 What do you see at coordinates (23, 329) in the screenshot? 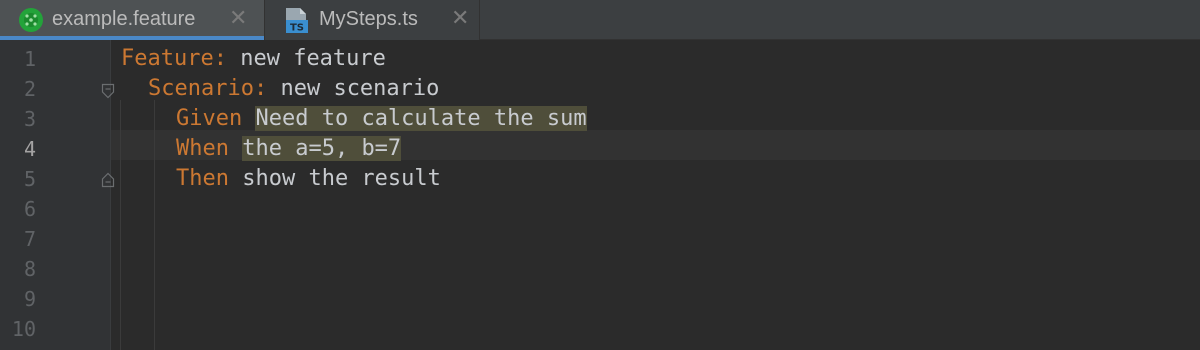
I see `line-number: 10` at bounding box center [23, 329].